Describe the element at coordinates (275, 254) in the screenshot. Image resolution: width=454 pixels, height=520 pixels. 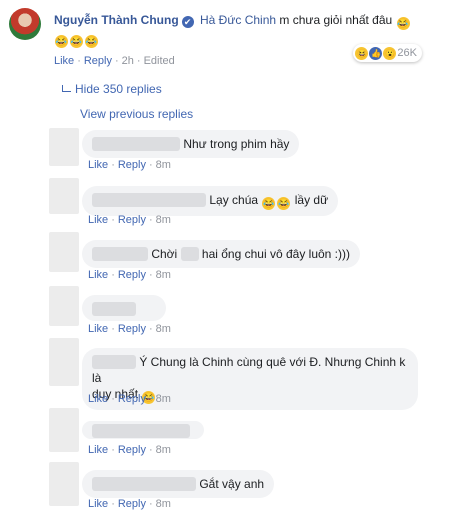
I see `reply-text: hai ổng chui vô đây luôn :)))` at that location.